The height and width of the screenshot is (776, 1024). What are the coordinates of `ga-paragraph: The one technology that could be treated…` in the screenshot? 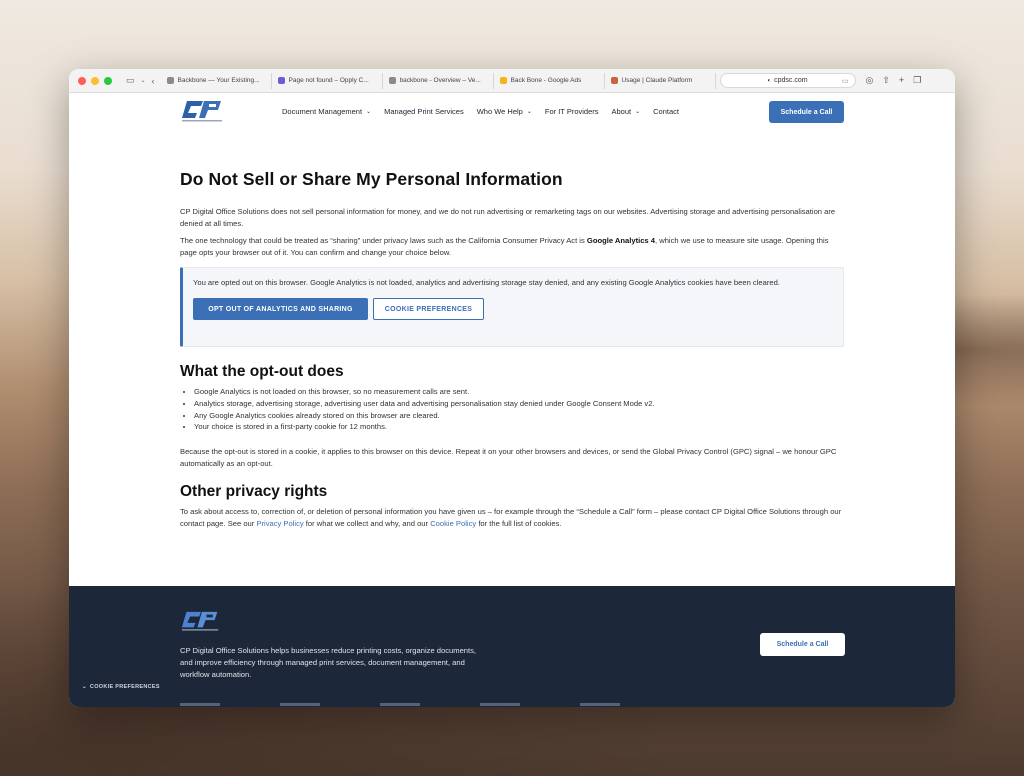 It's located at (512, 246).